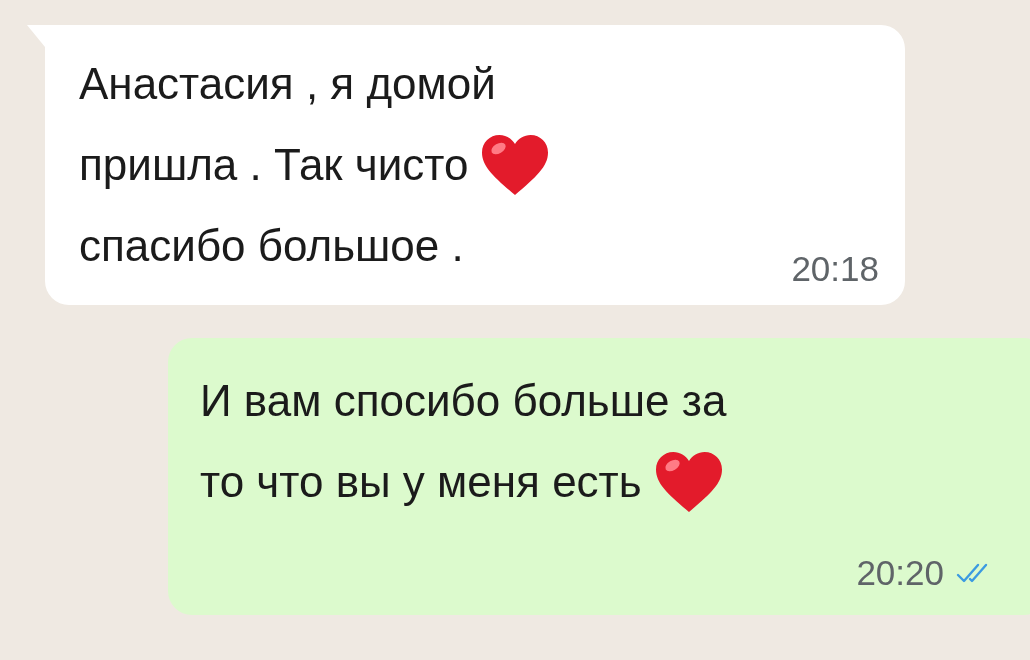  What do you see at coordinates (835, 269) in the screenshot?
I see `message-time: 20:18` at bounding box center [835, 269].